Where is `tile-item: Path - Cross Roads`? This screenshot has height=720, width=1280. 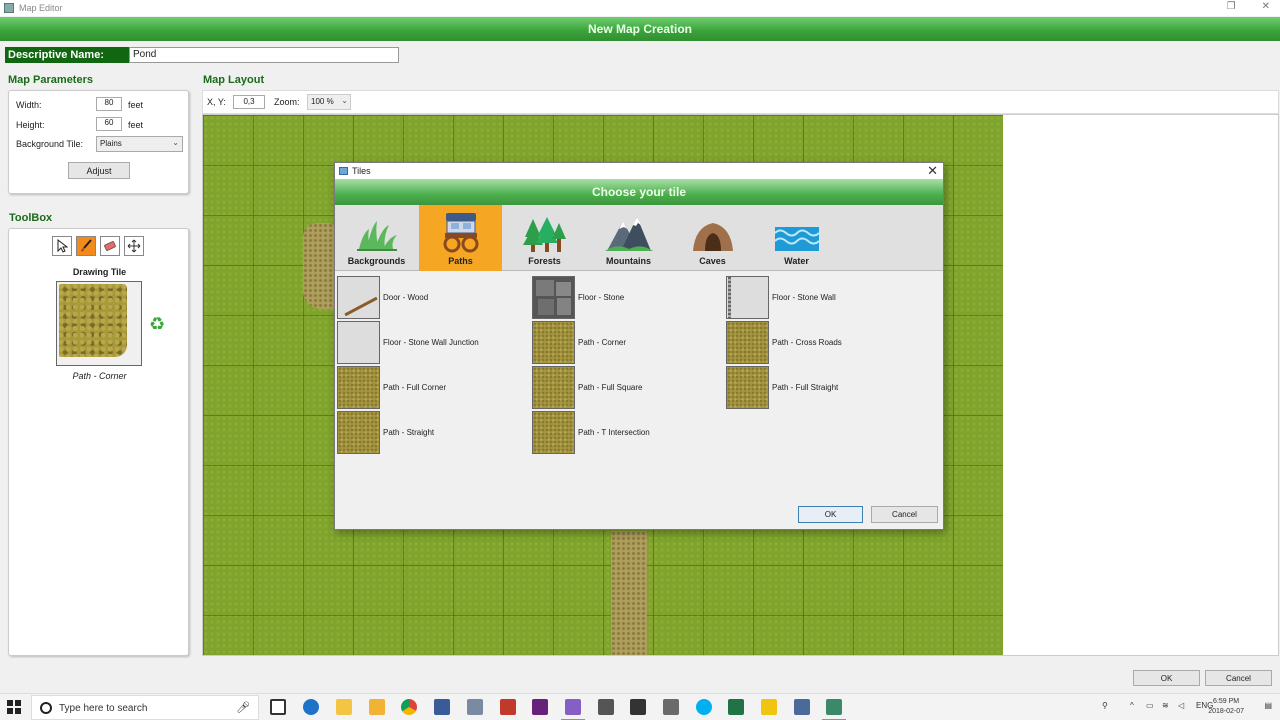
tile-item: Path - Cross Roads is located at coordinates (784, 342).